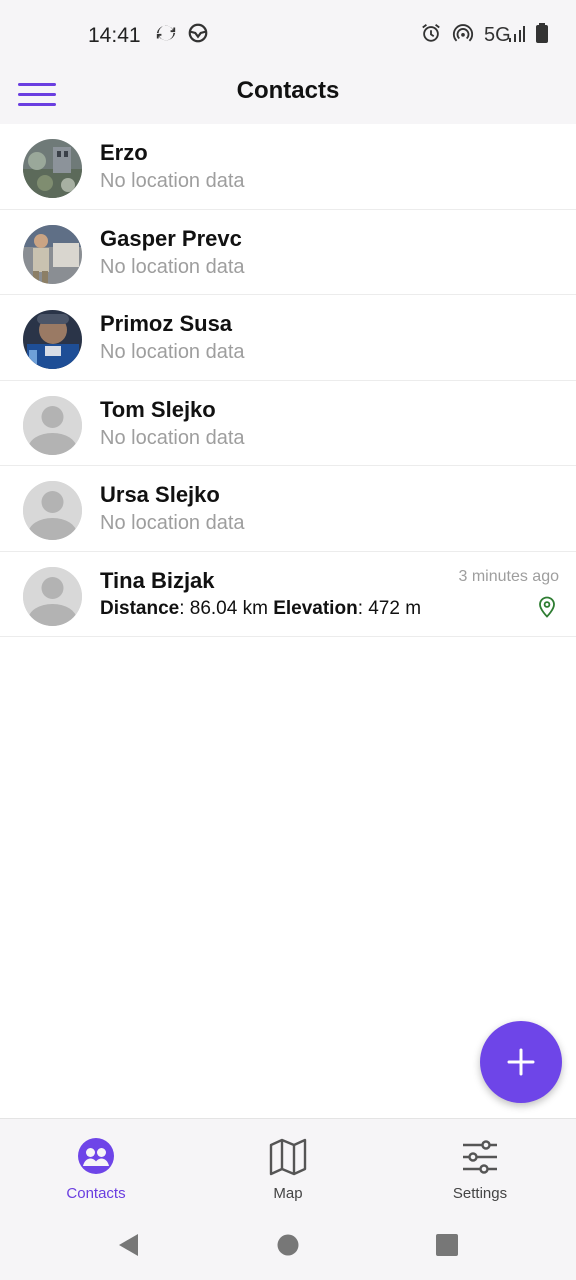  What do you see at coordinates (96, 1156) in the screenshot?
I see `contacts-icon` at bounding box center [96, 1156].